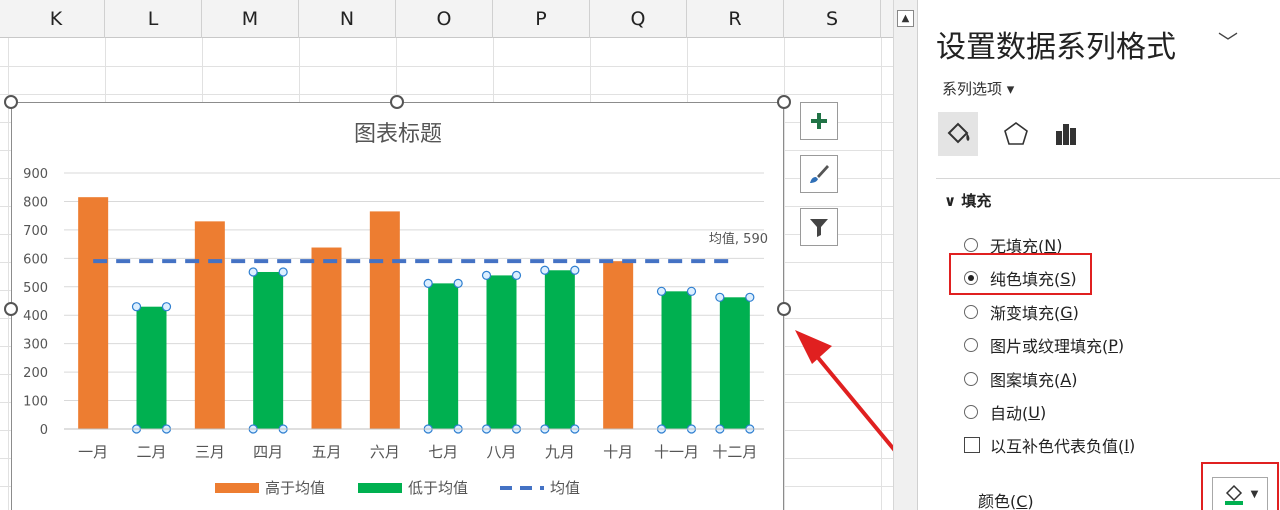  I want to click on y-tick-label: 500, so click(35, 288).